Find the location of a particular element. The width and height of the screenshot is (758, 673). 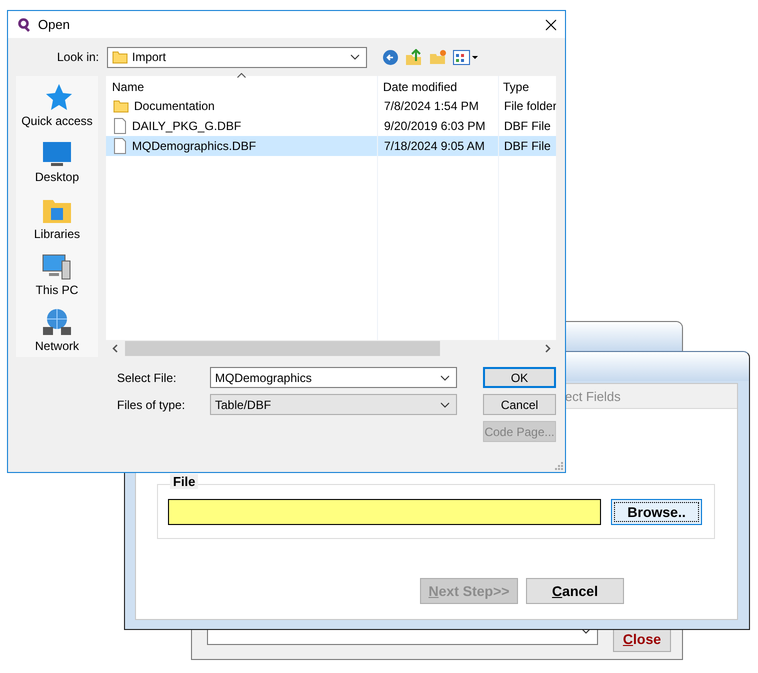

scroll-right-icon is located at coordinates (547, 348).